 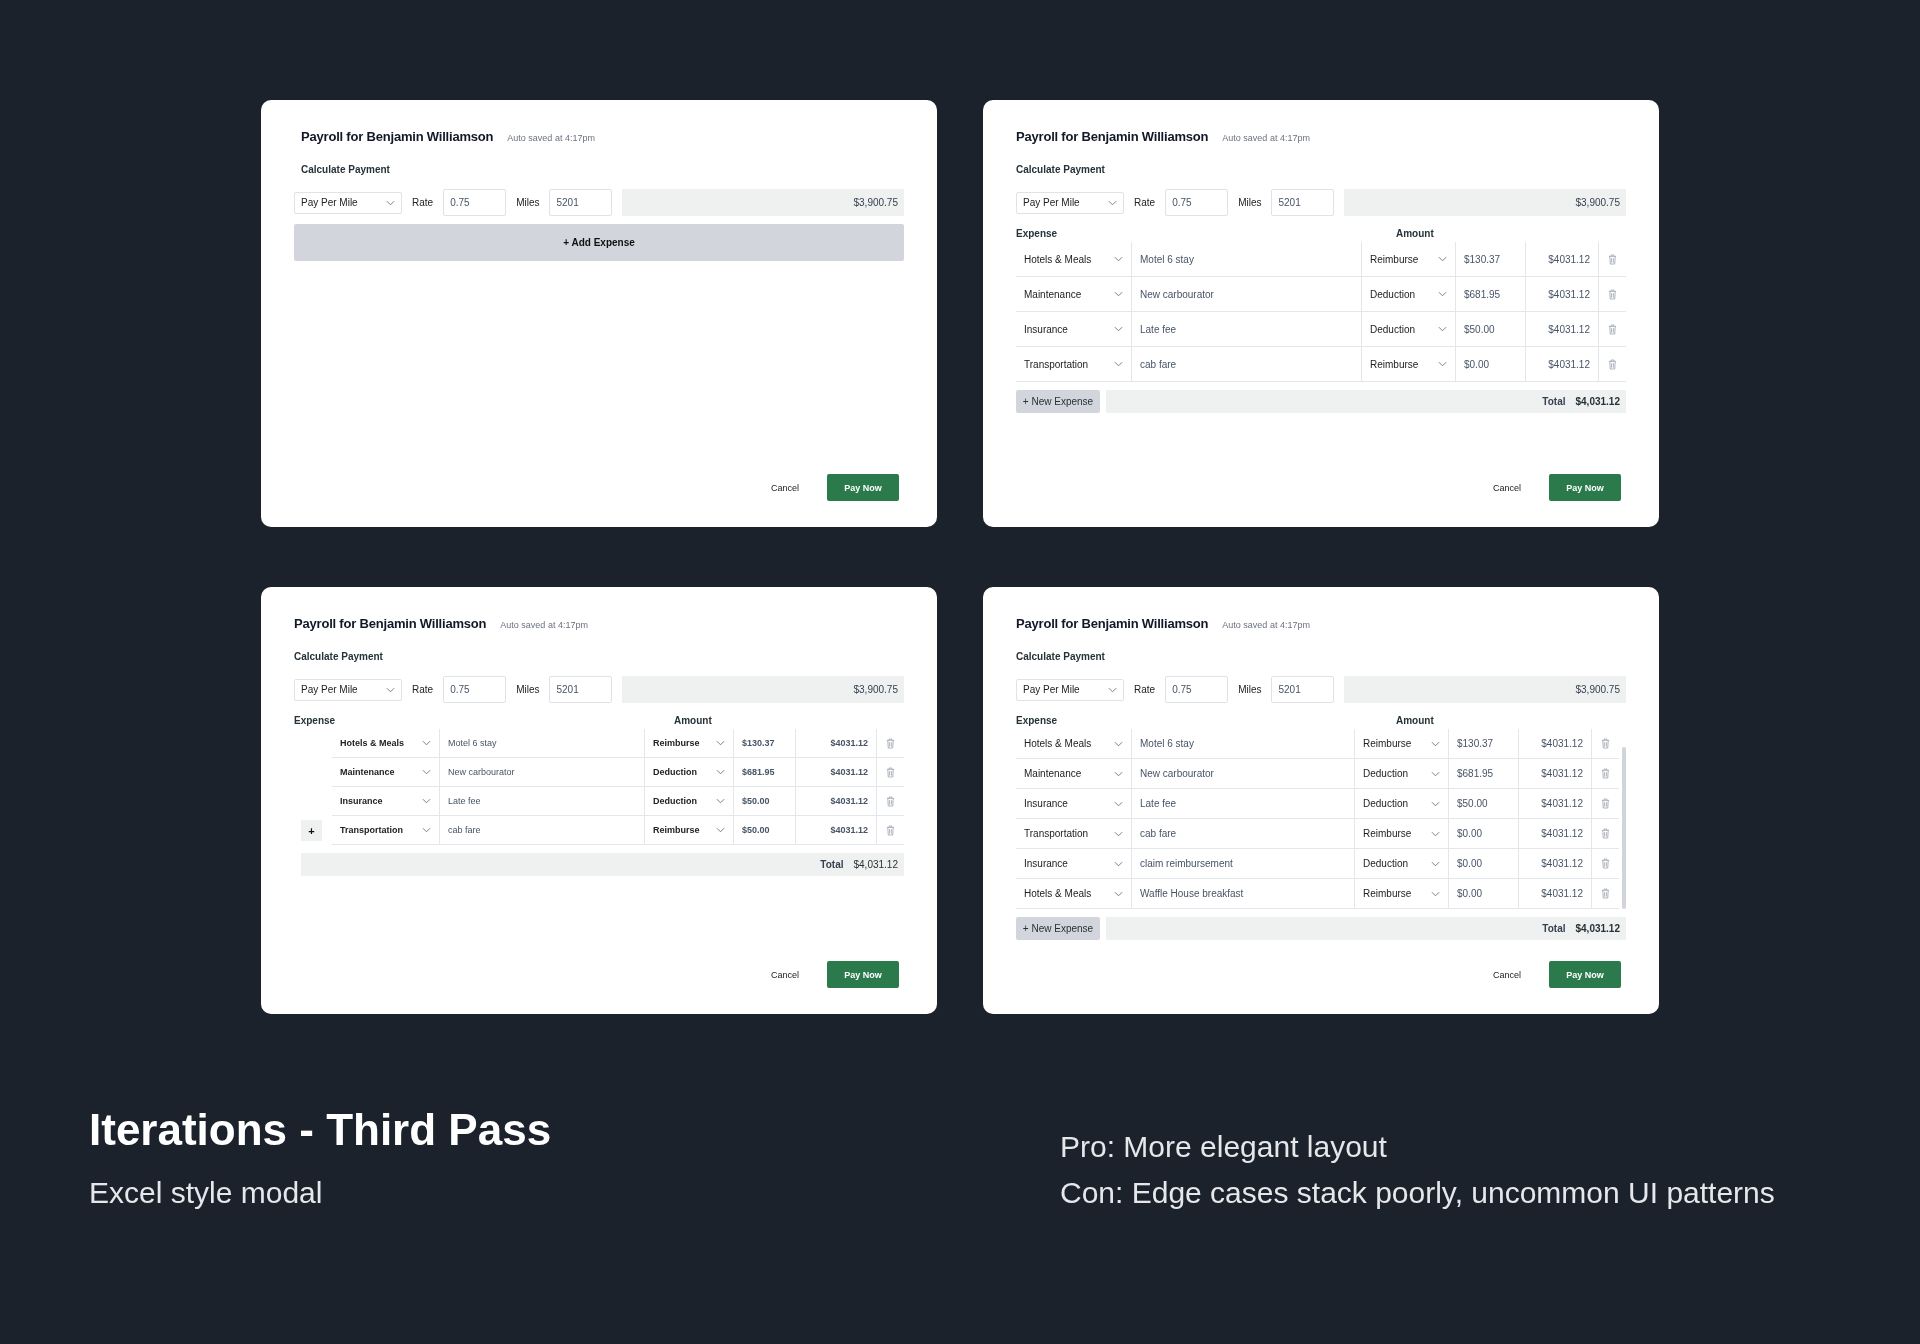 I want to click on slide-title: Iterations - Third Pass, so click(x=321, y=1130).